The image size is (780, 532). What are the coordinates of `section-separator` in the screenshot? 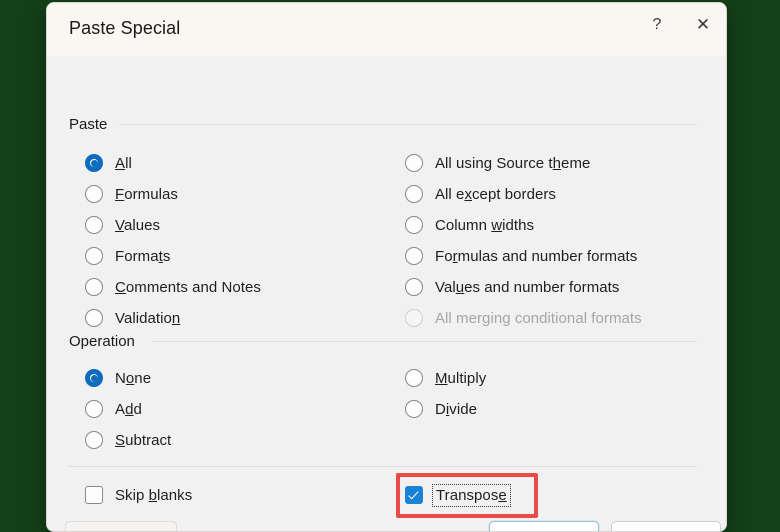 It's located at (383, 466).